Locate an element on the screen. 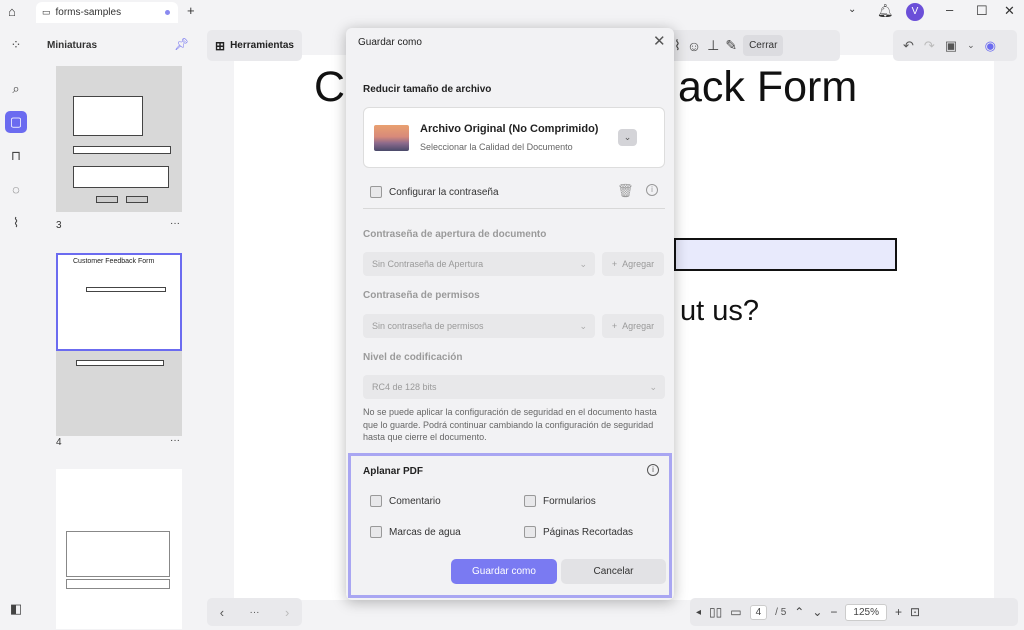  page-up-icon: ⌃ is located at coordinates (799, 612).